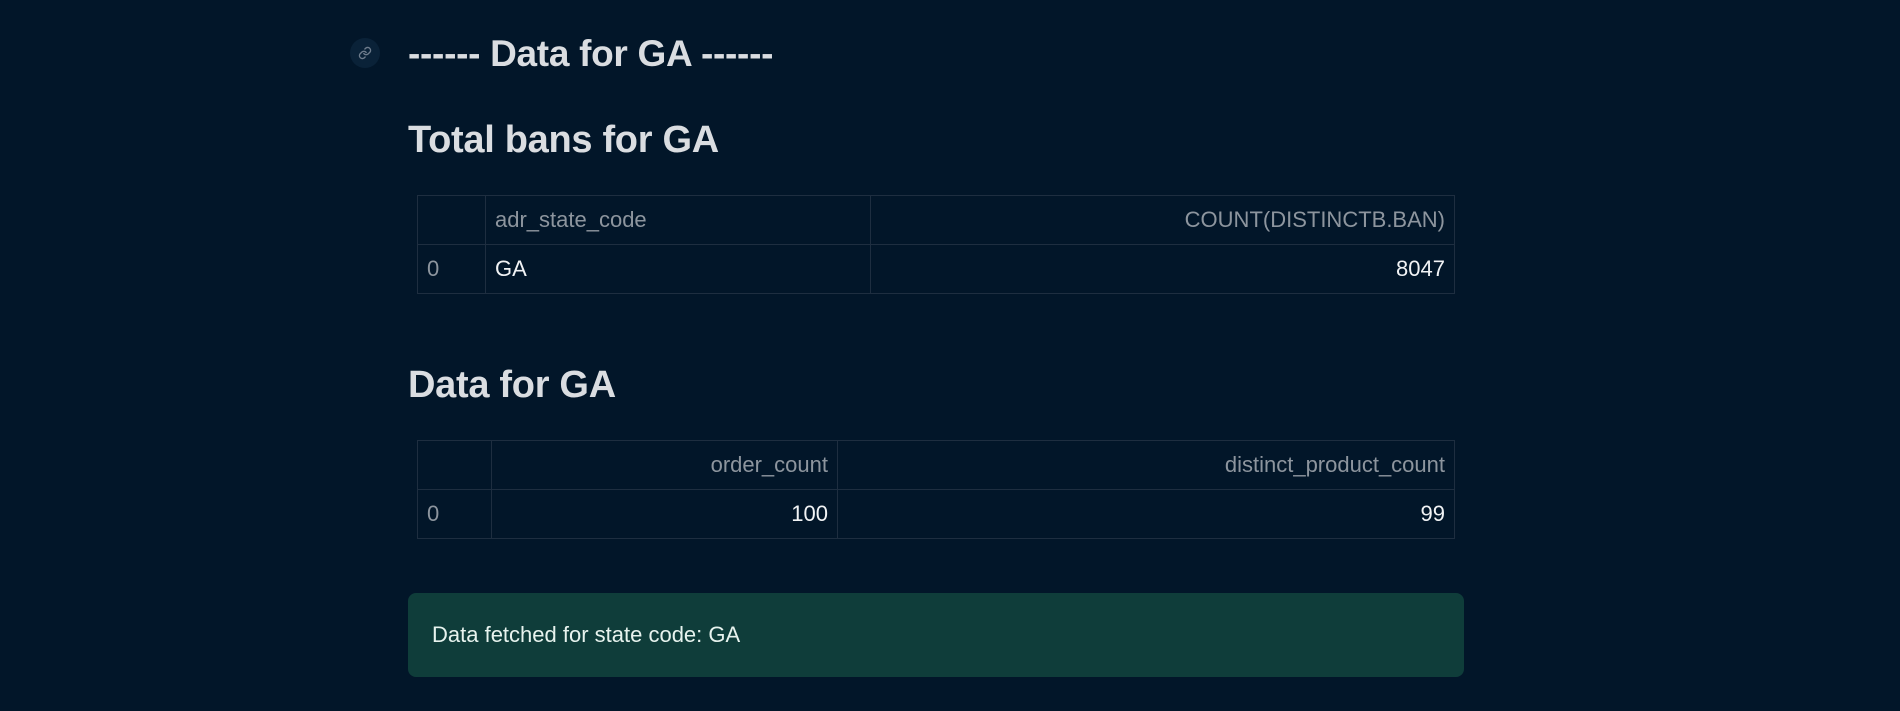 The image size is (1900, 711). What do you see at coordinates (591, 53) in the screenshot?
I see `page-title: ------ Data for GA ------` at bounding box center [591, 53].